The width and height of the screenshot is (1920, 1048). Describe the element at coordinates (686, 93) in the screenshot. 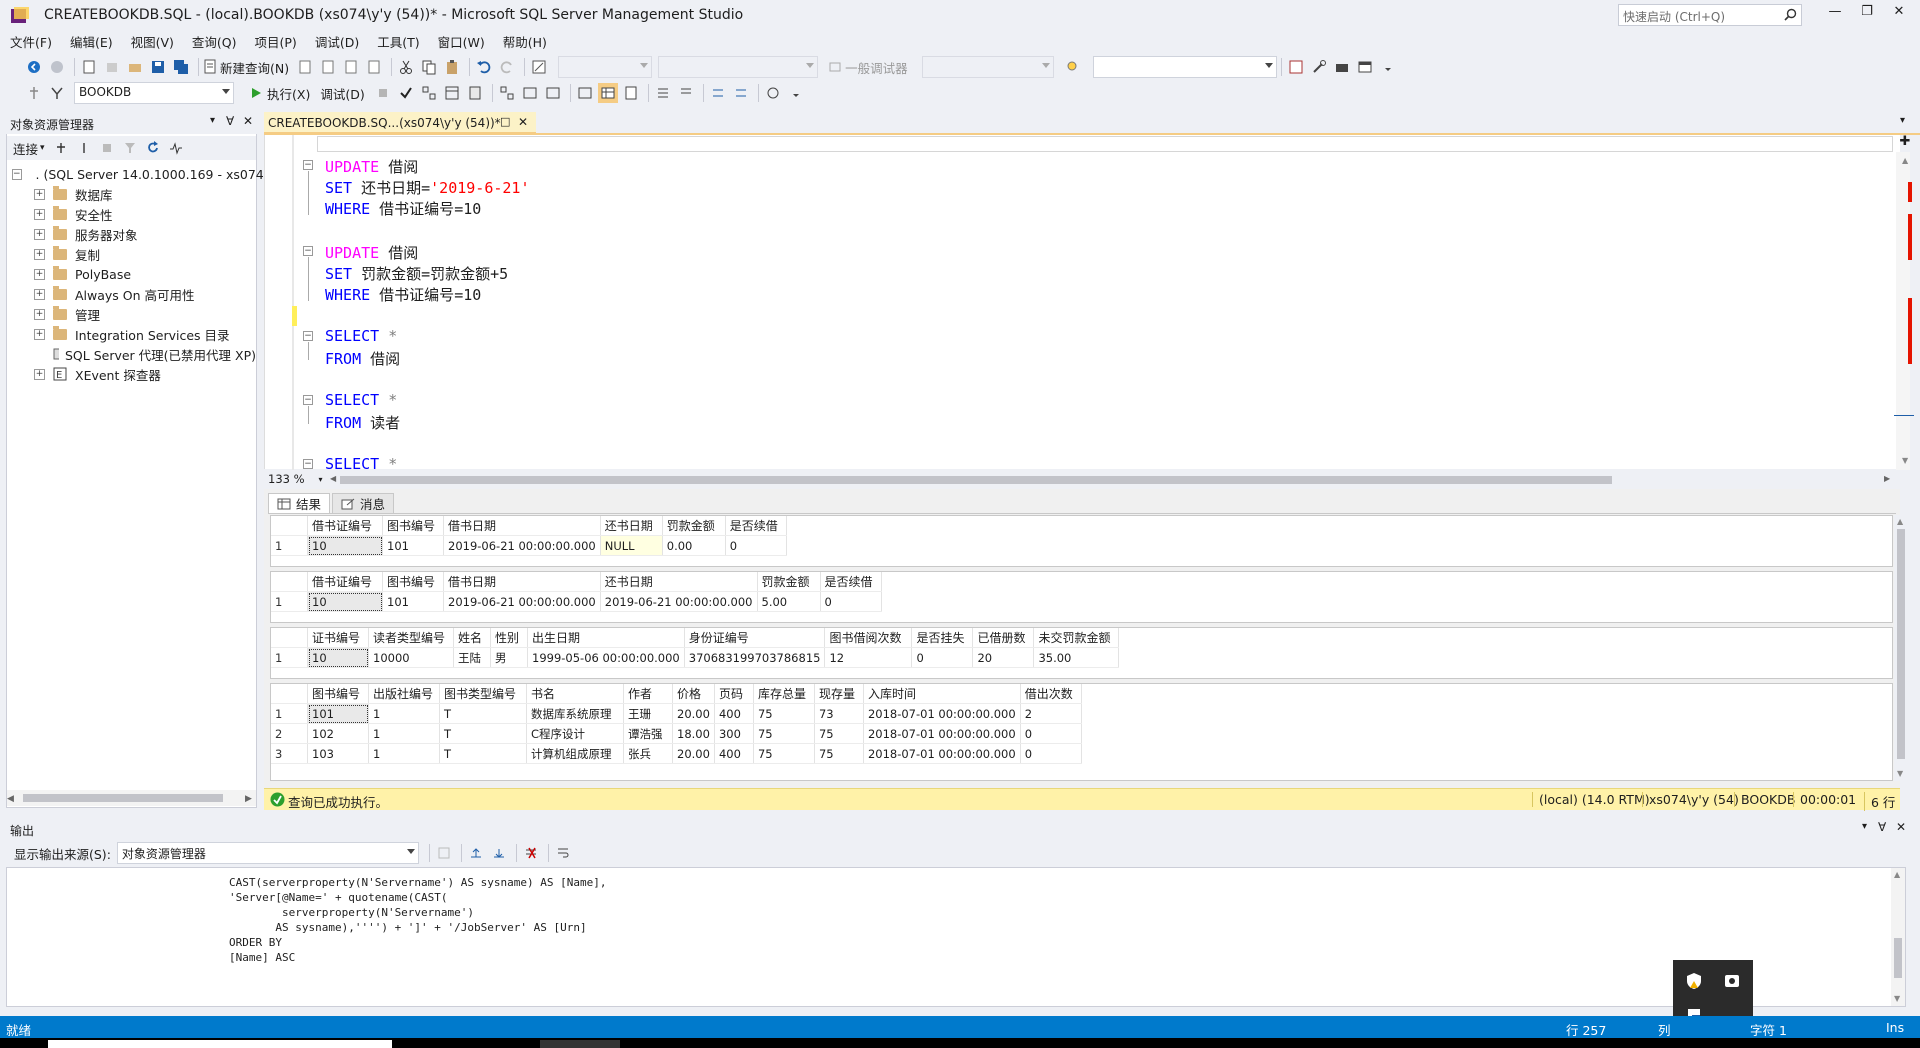

I see `uncomment-icon` at that location.